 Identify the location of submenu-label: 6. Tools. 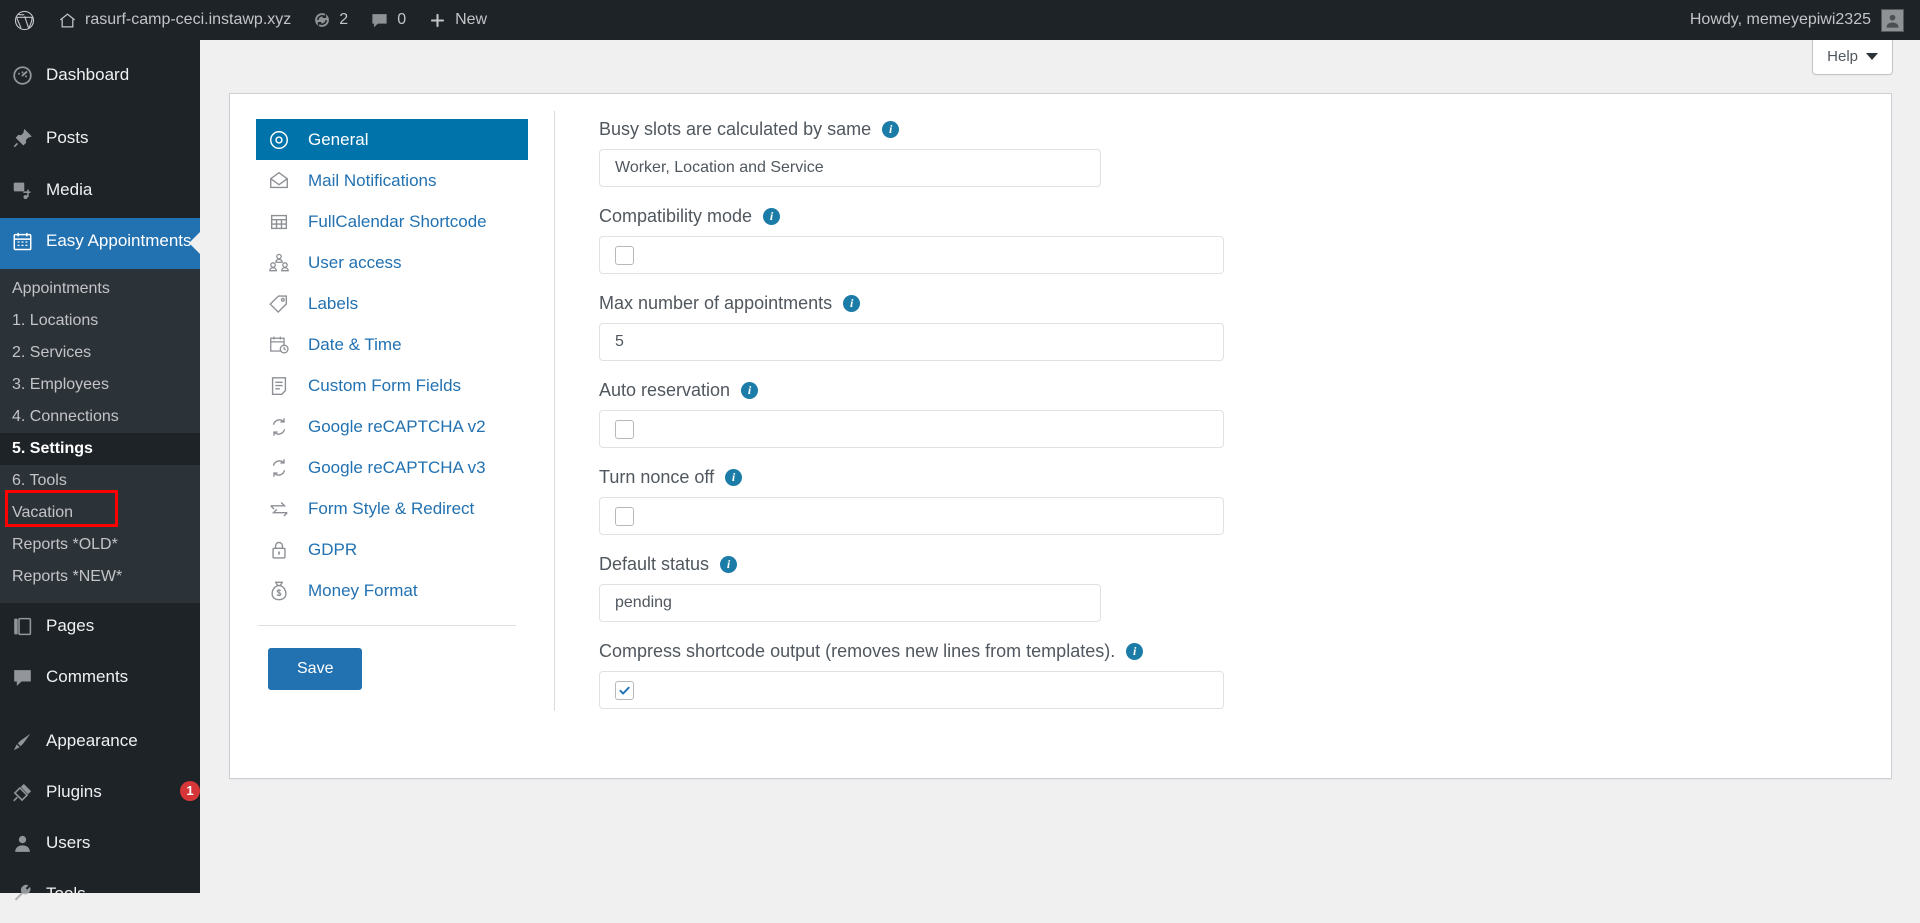
(39, 480).